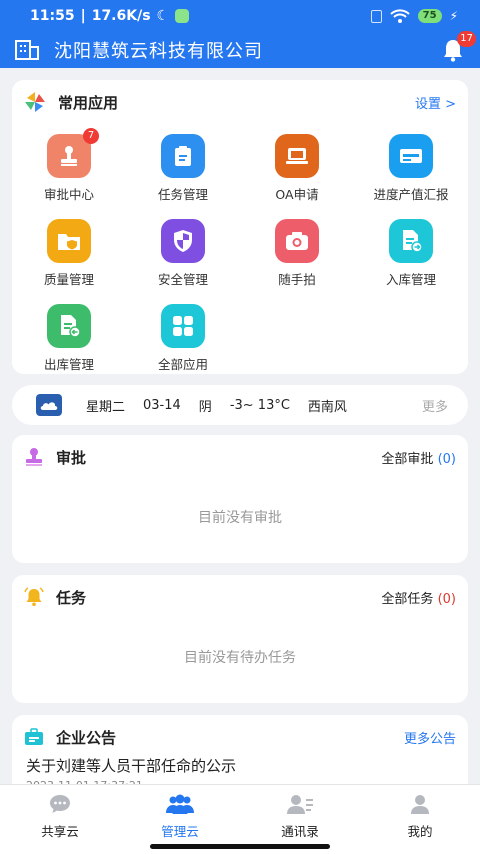  I want to click on app-label: 出库管理, so click(68, 364).